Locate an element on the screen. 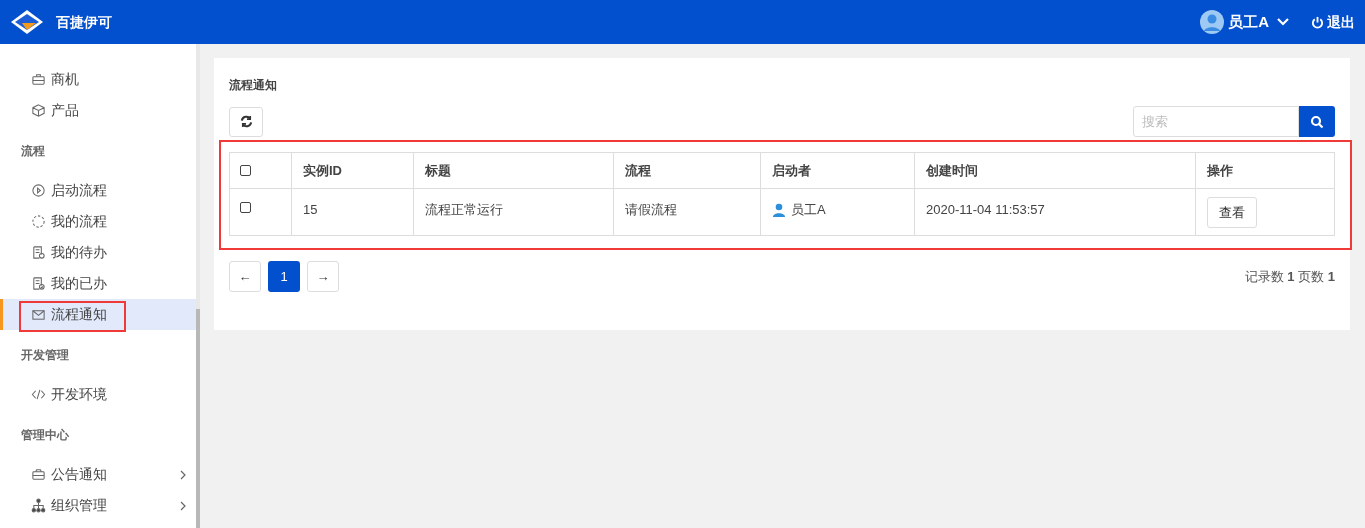 The image size is (1365, 528). logout-button: 退出 is located at coordinates (1333, 22).